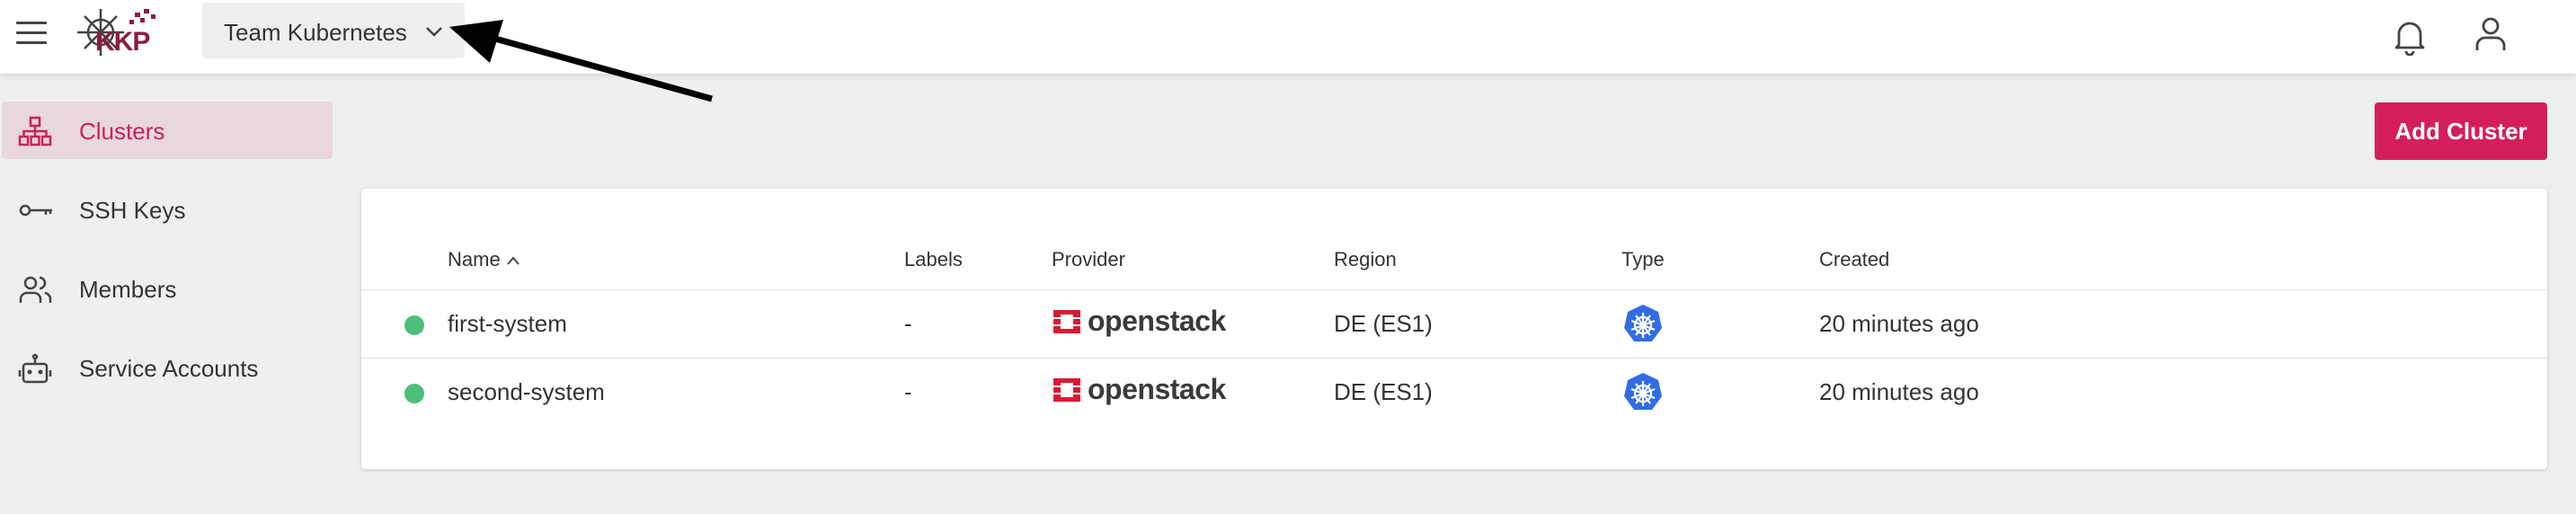 This screenshot has height=514, width=2576. Describe the element at coordinates (128, 290) in the screenshot. I see `sidebar-item-label: Members` at that location.